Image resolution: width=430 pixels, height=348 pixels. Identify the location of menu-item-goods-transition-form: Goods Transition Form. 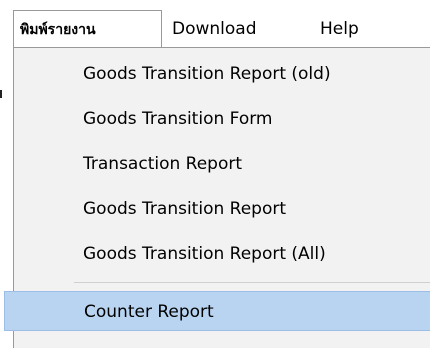
(222, 119).